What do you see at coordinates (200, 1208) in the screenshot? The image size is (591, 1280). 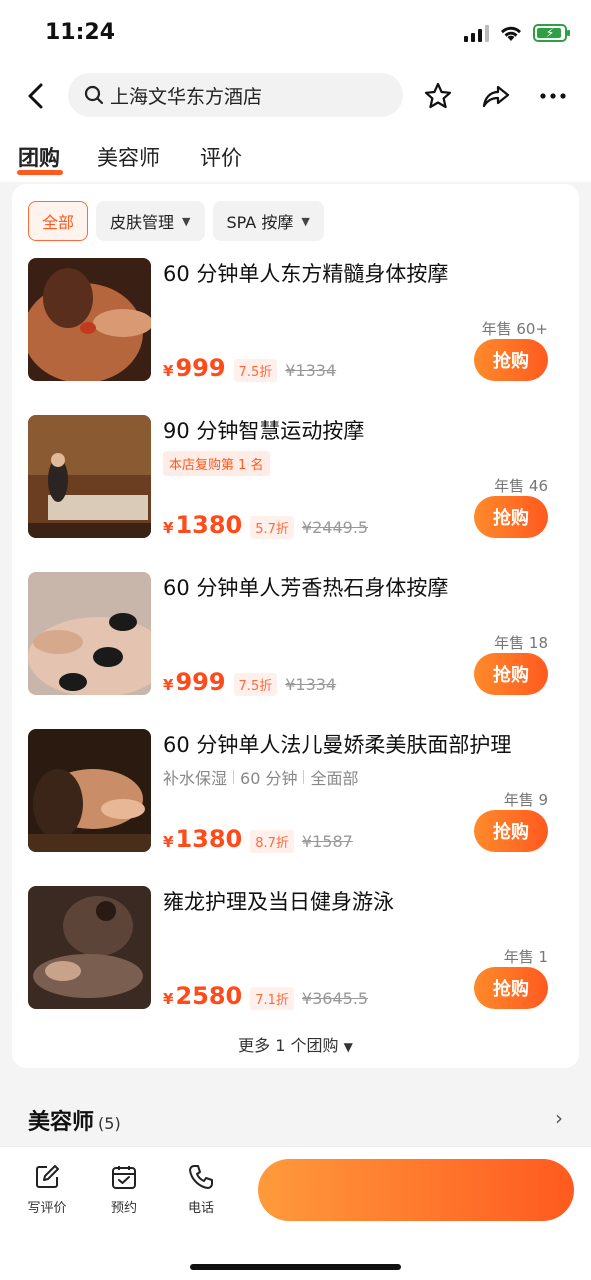 I see `phone-label: 电话` at bounding box center [200, 1208].